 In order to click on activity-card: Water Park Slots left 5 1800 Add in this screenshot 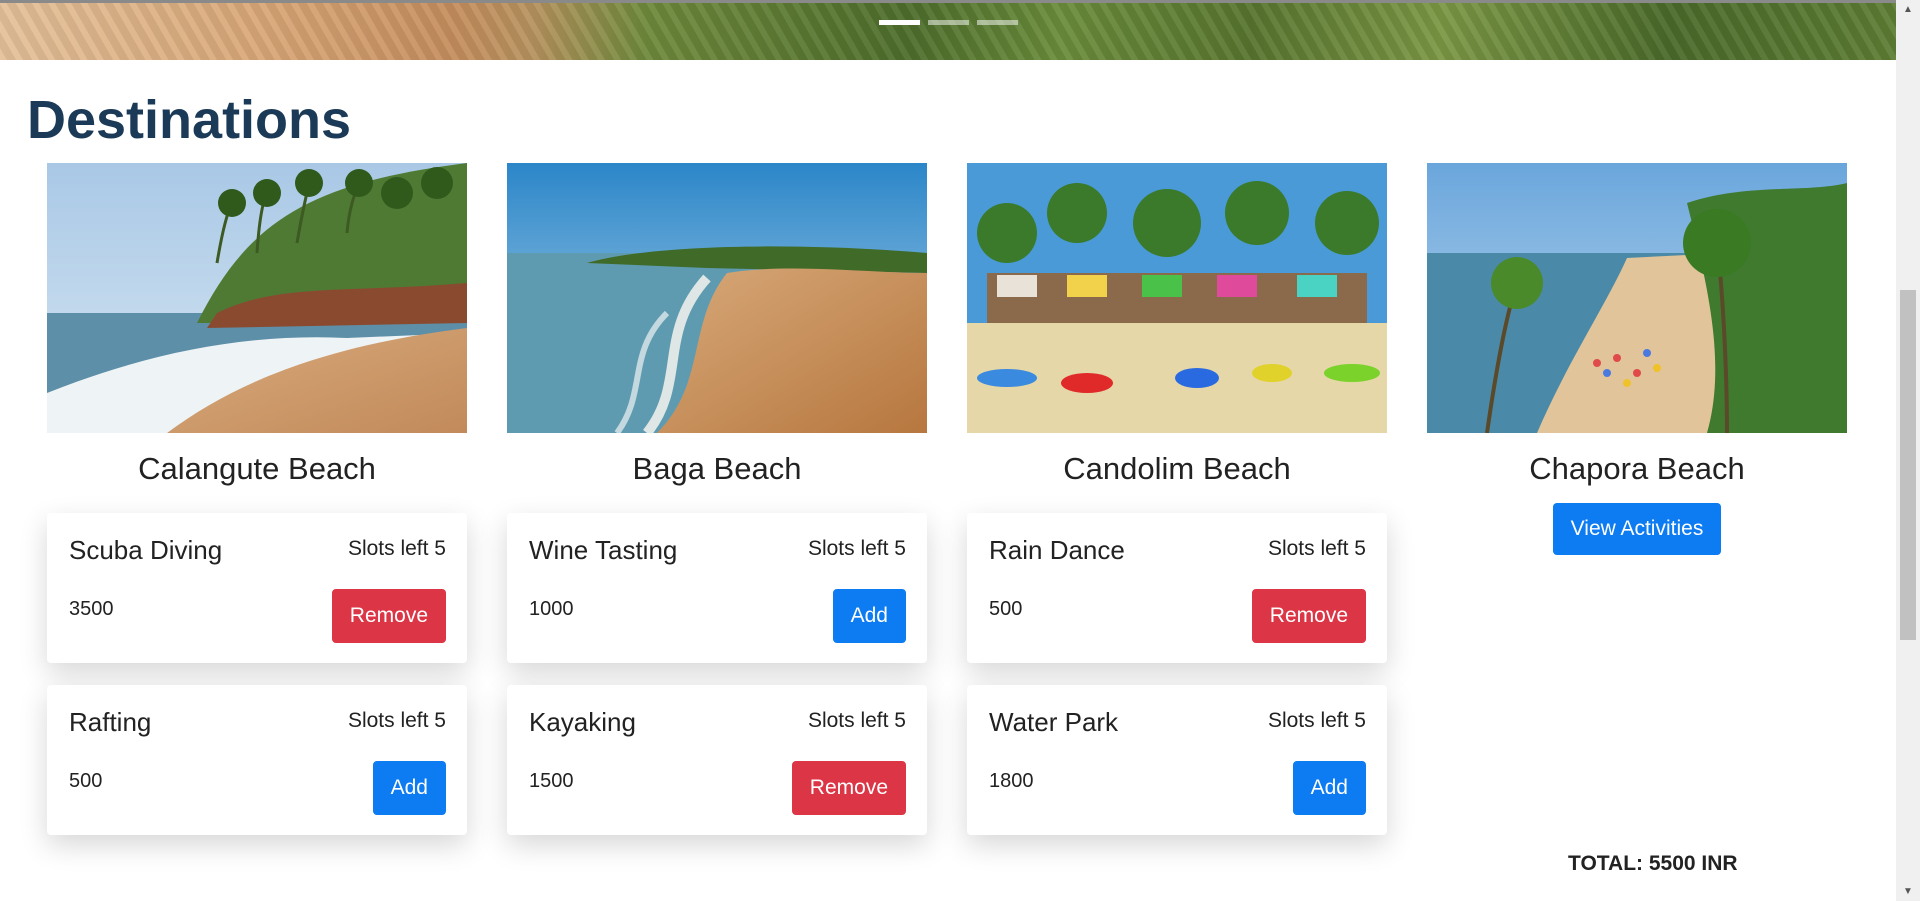, I will do `click(1177, 760)`.